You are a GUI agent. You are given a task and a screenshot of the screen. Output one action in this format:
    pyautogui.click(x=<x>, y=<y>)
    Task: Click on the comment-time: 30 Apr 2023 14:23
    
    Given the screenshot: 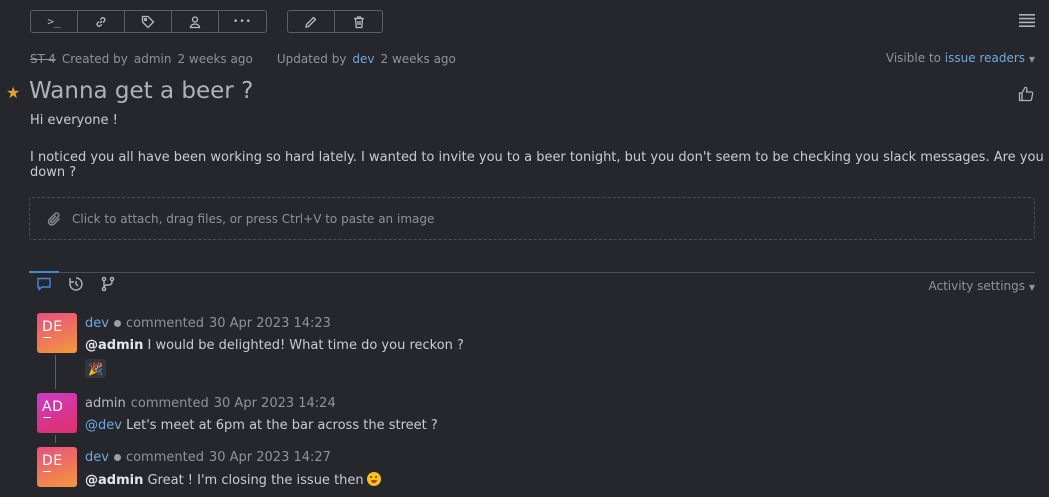 What is the action you would take?
    pyautogui.click(x=270, y=323)
    